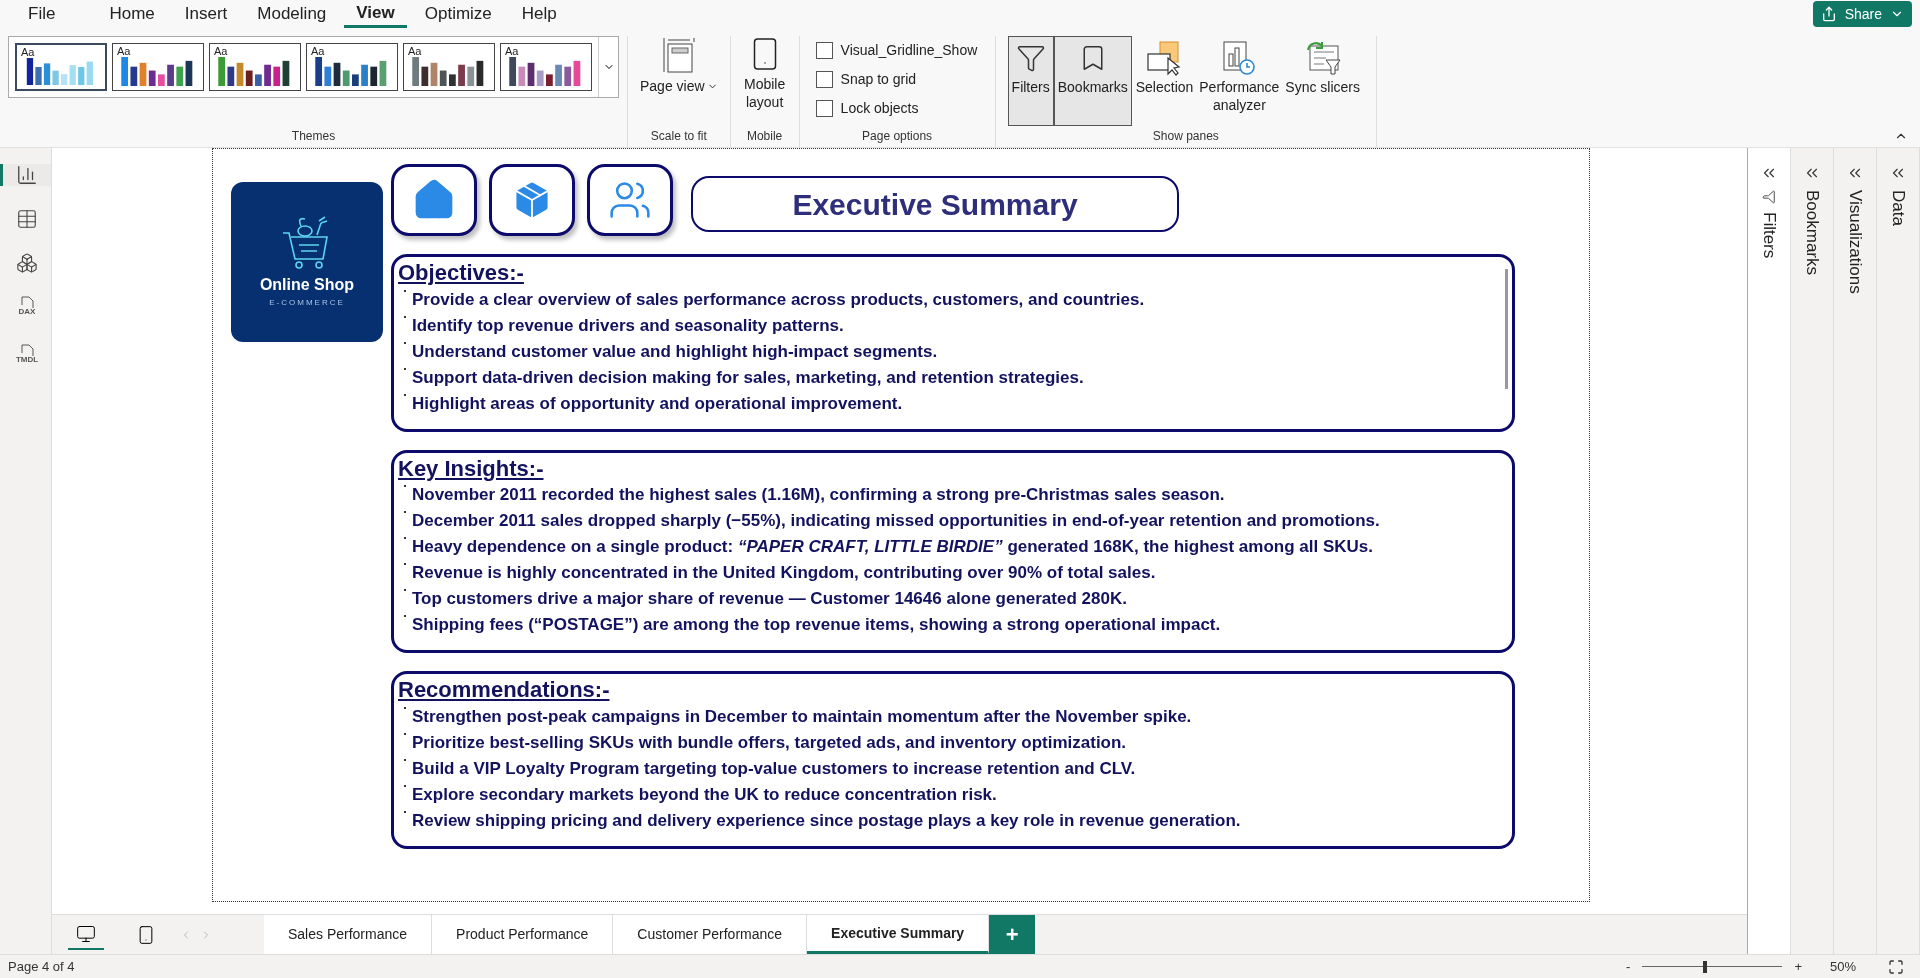 The height and width of the screenshot is (978, 1920). What do you see at coordinates (25, 309) in the screenshot?
I see `view-switch-button: DAX` at bounding box center [25, 309].